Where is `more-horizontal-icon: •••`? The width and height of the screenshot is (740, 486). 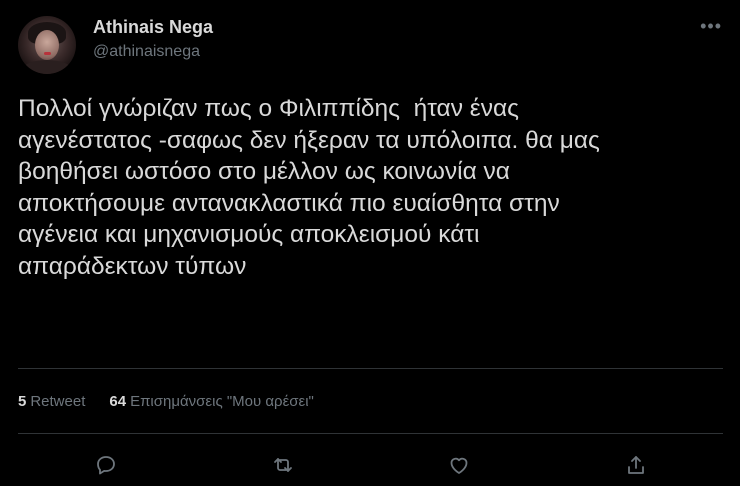
more-horizontal-icon: ••• is located at coordinates (711, 26).